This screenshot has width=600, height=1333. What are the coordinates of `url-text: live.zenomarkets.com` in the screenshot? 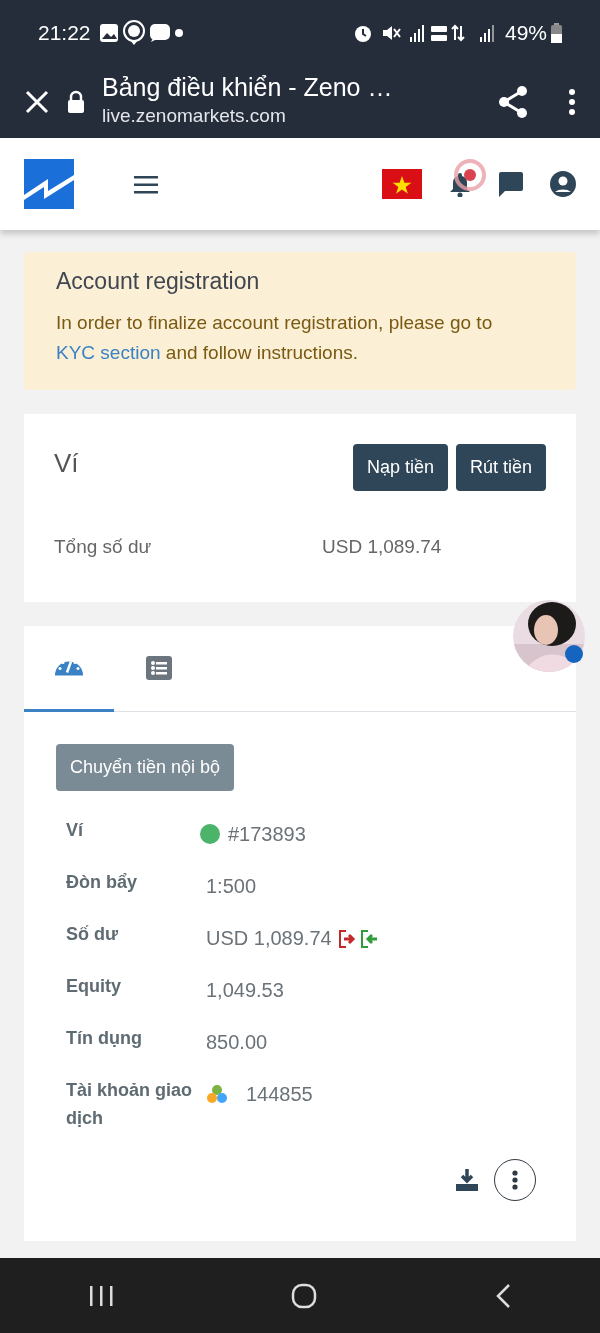 It's located at (194, 115).